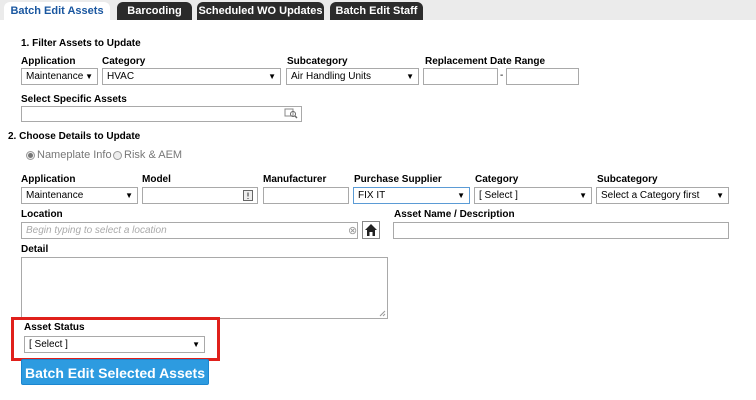 This screenshot has width=756, height=400. I want to click on details-subcategory-select: Select a Category first ▼, so click(662, 195).